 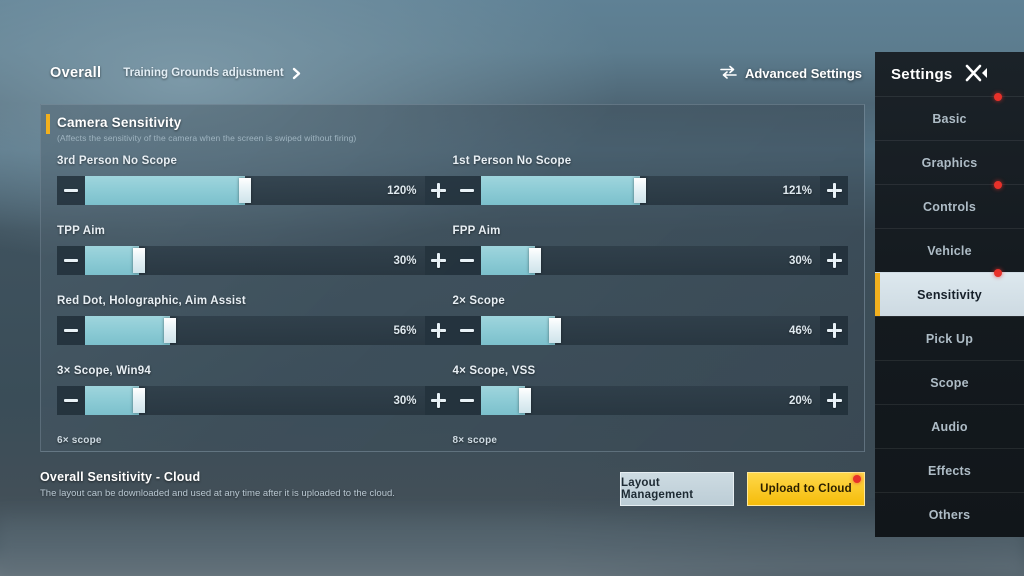 What do you see at coordinates (475, 440) in the screenshot?
I see `sensitivity-row-label: 8× scope` at bounding box center [475, 440].